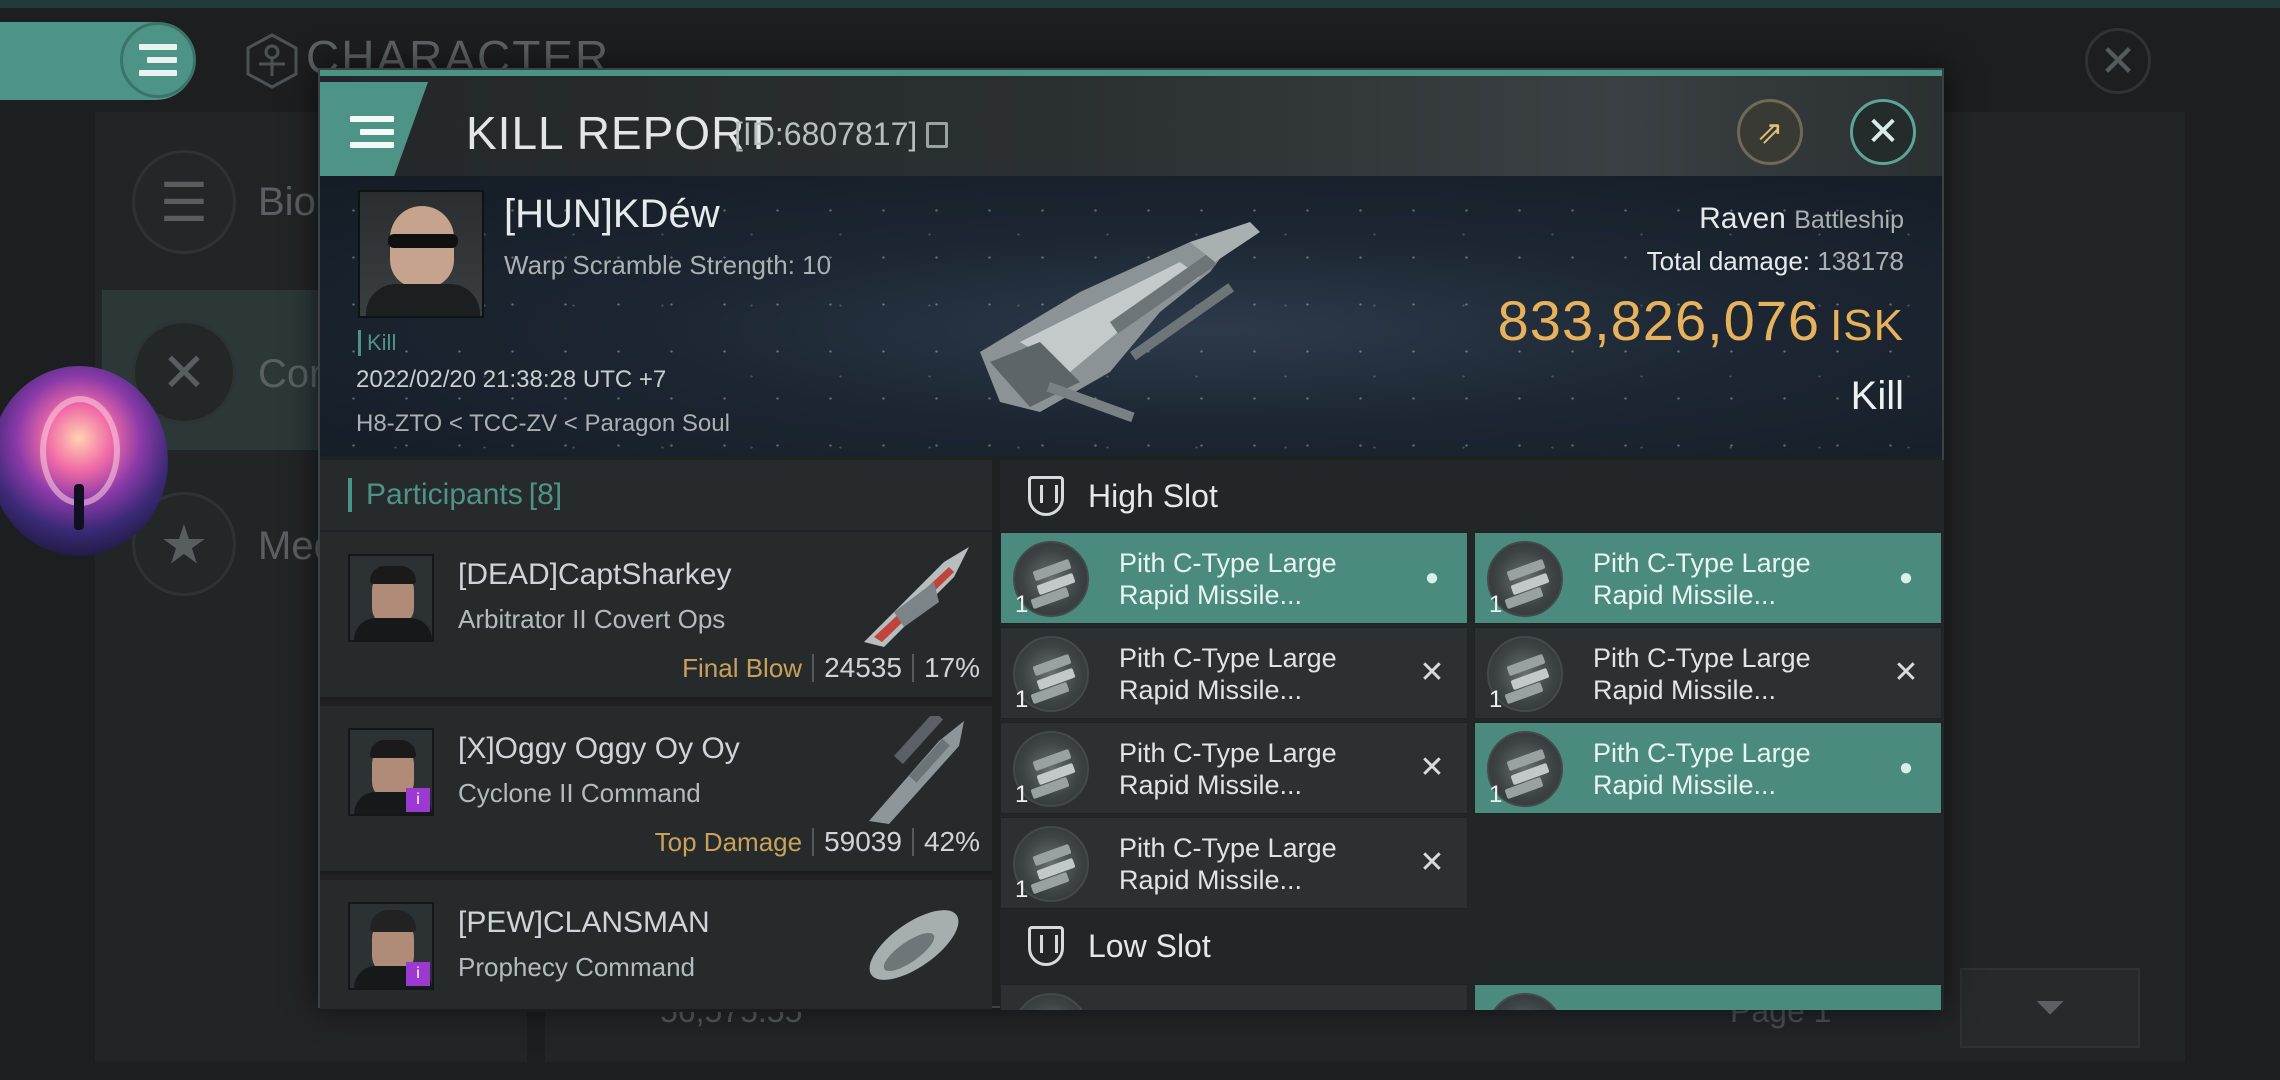  I want to click on total-damage-label: Total damage:, so click(1728, 261).